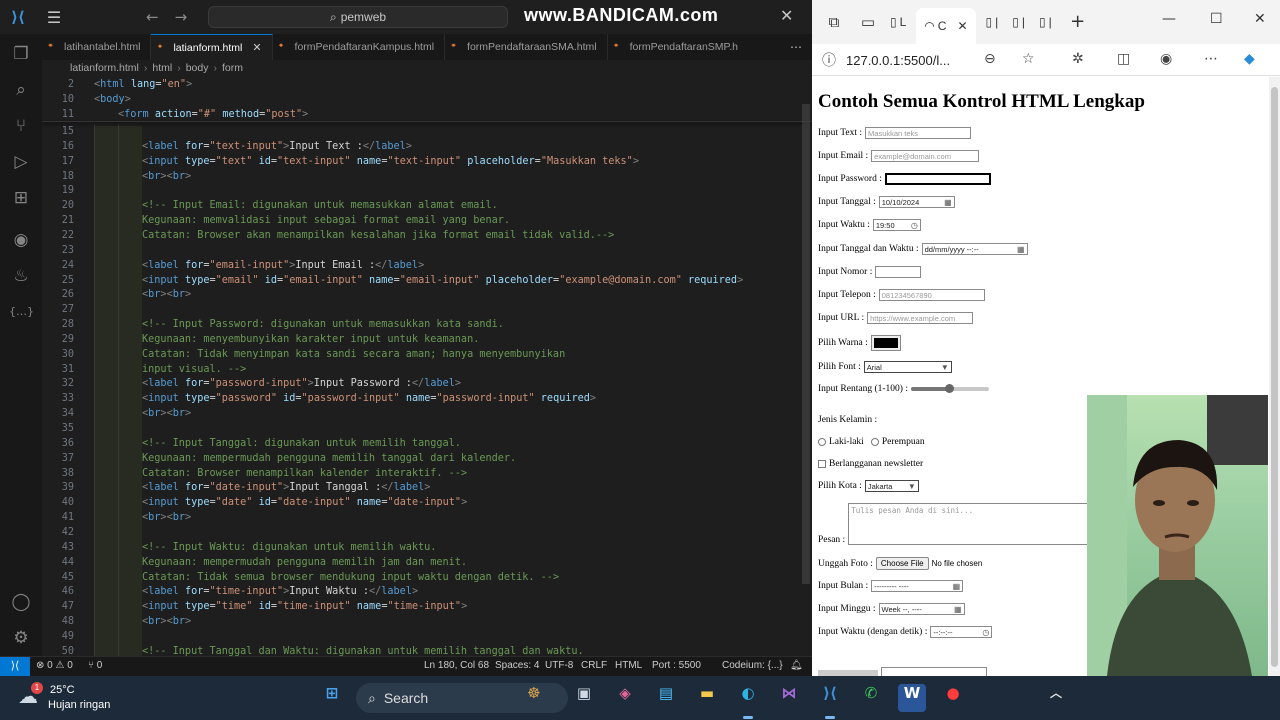  What do you see at coordinates (916, 202) in the screenshot?
I see `date-input: 10/10/2024 ▦` at bounding box center [916, 202].